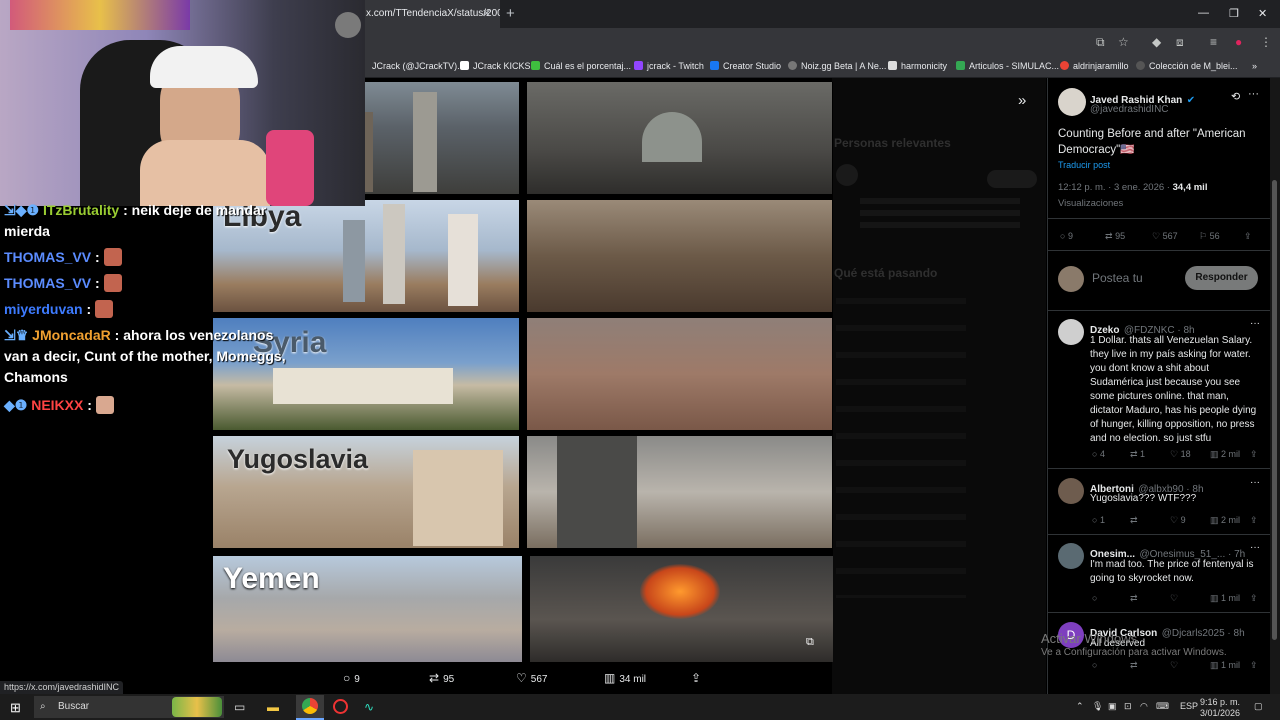 Image resolution: width=1280 pixels, height=720 pixels. What do you see at coordinates (917, 66) in the screenshot?
I see `bookmark-item: harmonicity` at bounding box center [917, 66].